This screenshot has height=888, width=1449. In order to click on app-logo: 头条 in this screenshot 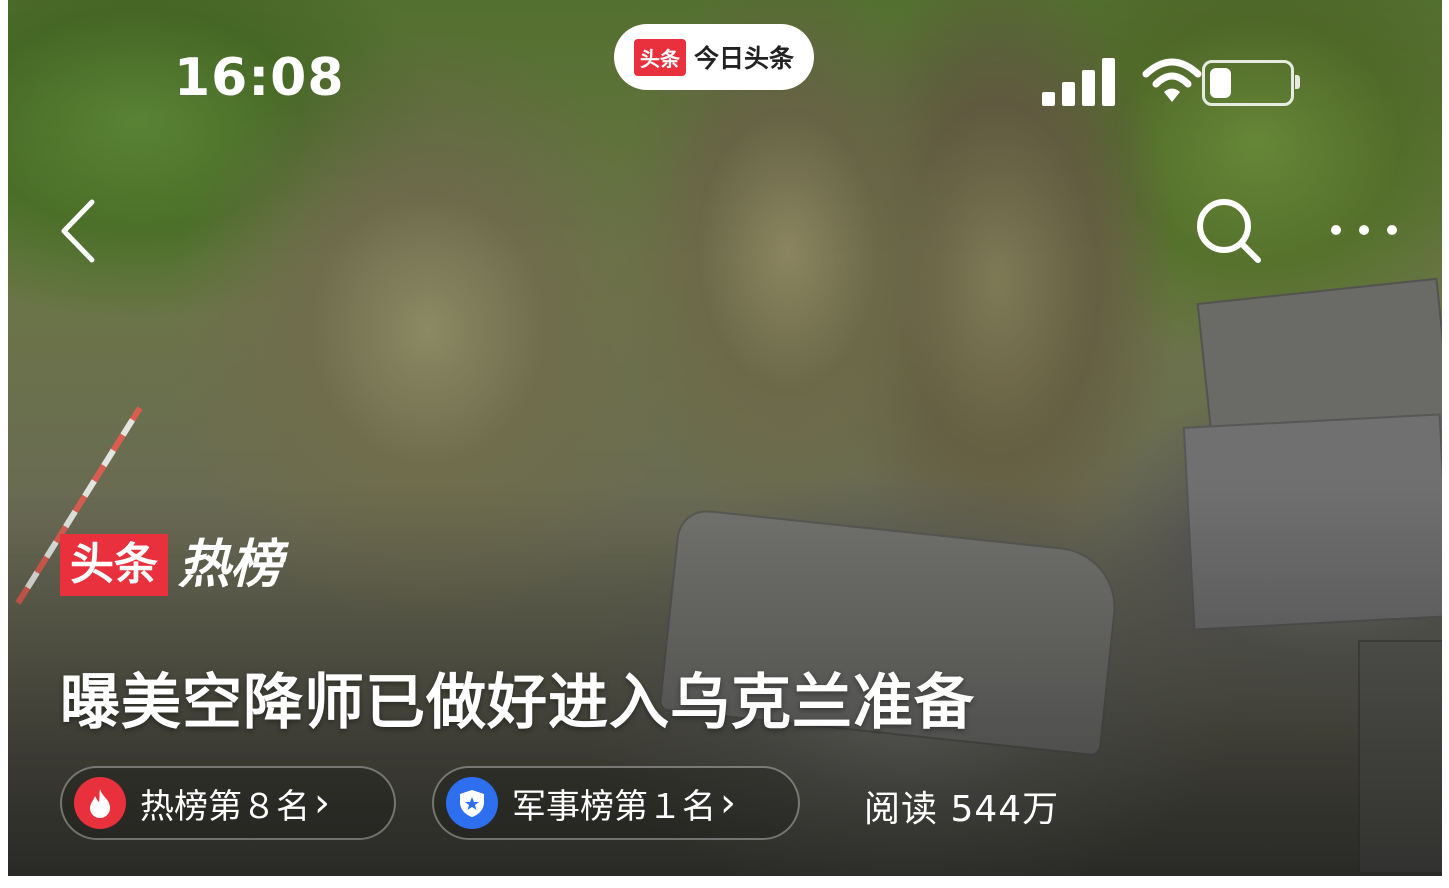, I will do `click(659, 57)`.